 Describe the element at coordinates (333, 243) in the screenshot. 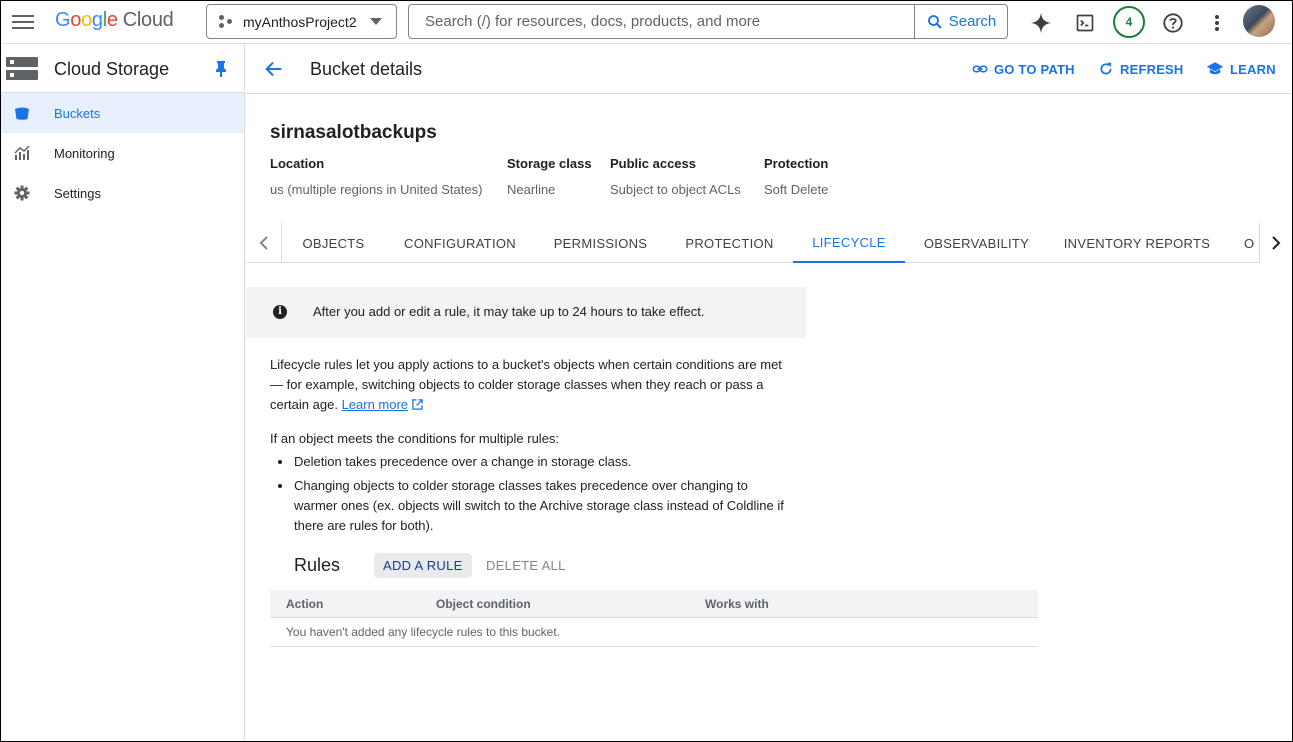

I see `tab-objects: OBJECTS` at that location.